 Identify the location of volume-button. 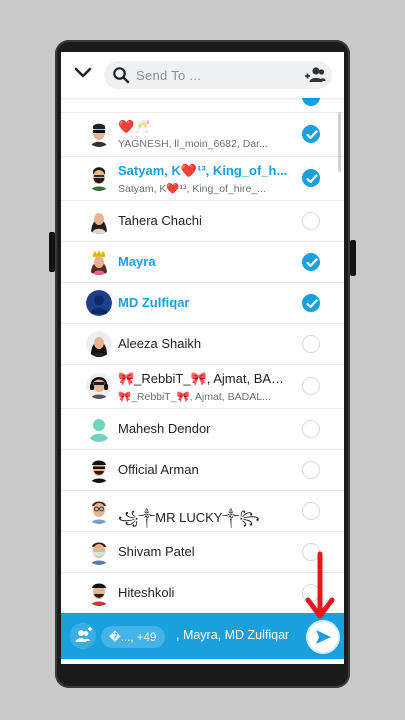
(52, 252).